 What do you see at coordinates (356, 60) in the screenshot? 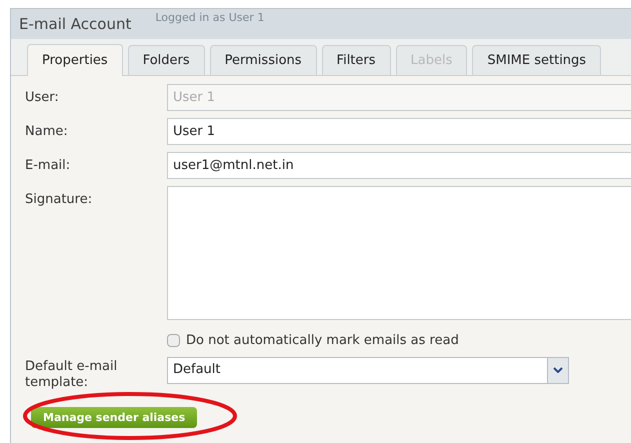
I see `tab: Filters` at bounding box center [356, 60].